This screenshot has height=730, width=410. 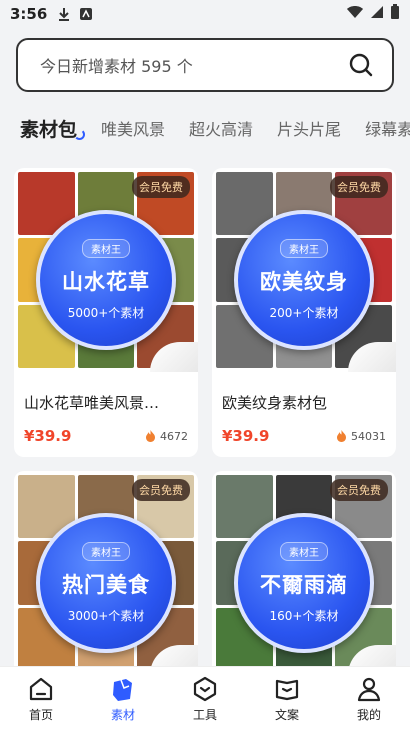 What do you see at coordinates (304, 435) in the screenshot?
I see `card-meta: ¥39.9 54031` at bounding box center [304, 435].